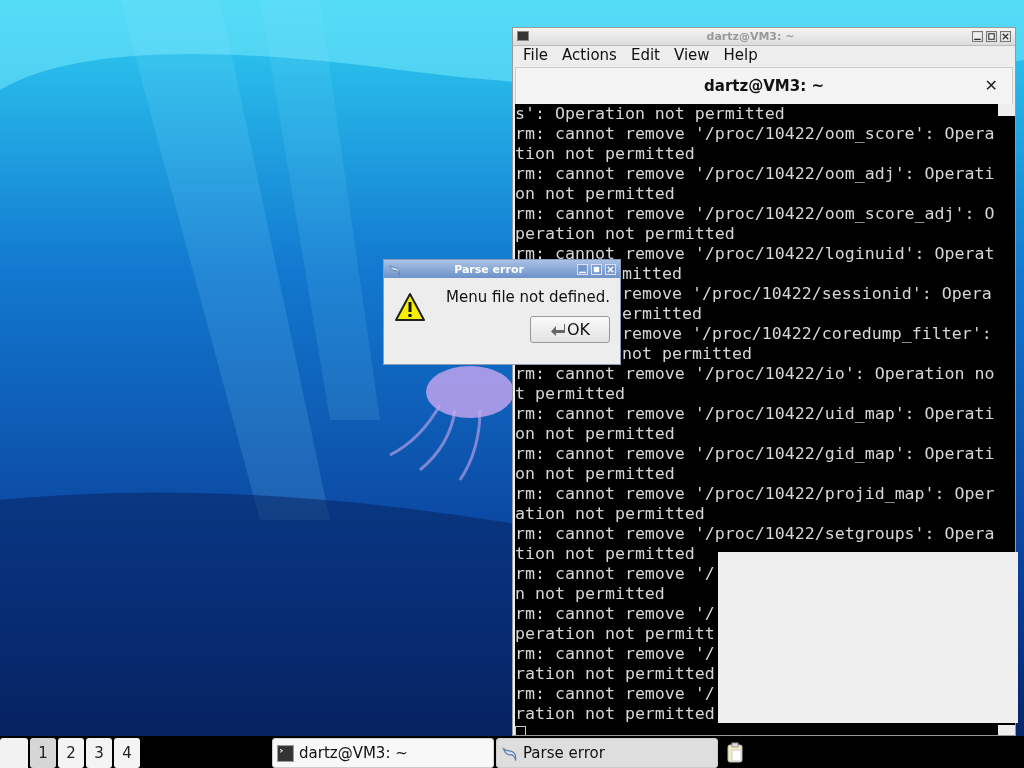 This screenshot has width=1024, height=768. What do you see at coordinates (383, 753) in the screenshot?
I see `task-button: dartz@VM3: ~` at bounding box center [383, 753].